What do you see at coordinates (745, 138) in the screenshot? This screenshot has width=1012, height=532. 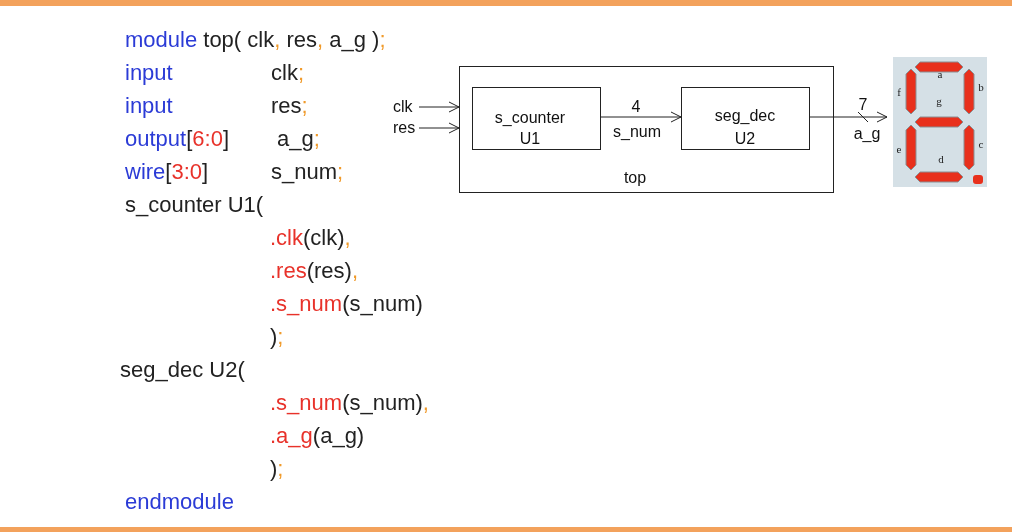 I see `block-instance: U2` at bounding box center [745, 138].